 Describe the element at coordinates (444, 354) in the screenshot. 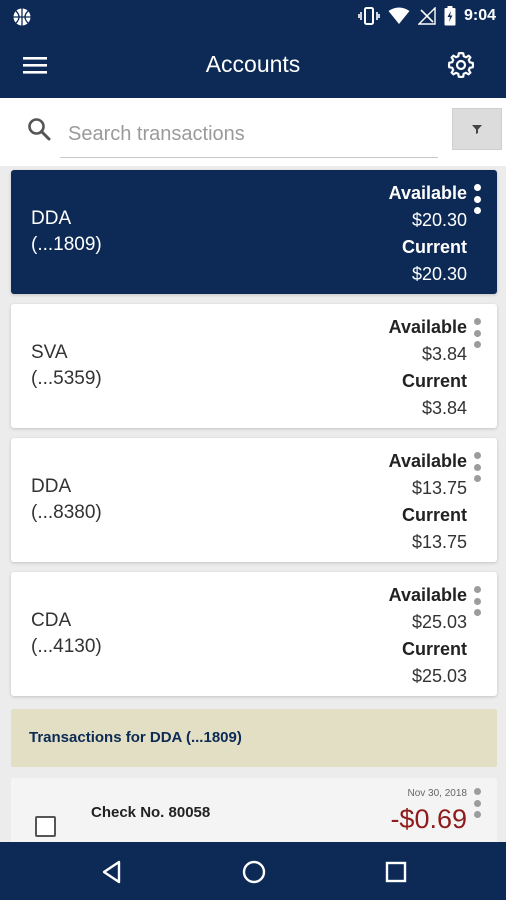

I see `available-balance: $3.84` at that location.